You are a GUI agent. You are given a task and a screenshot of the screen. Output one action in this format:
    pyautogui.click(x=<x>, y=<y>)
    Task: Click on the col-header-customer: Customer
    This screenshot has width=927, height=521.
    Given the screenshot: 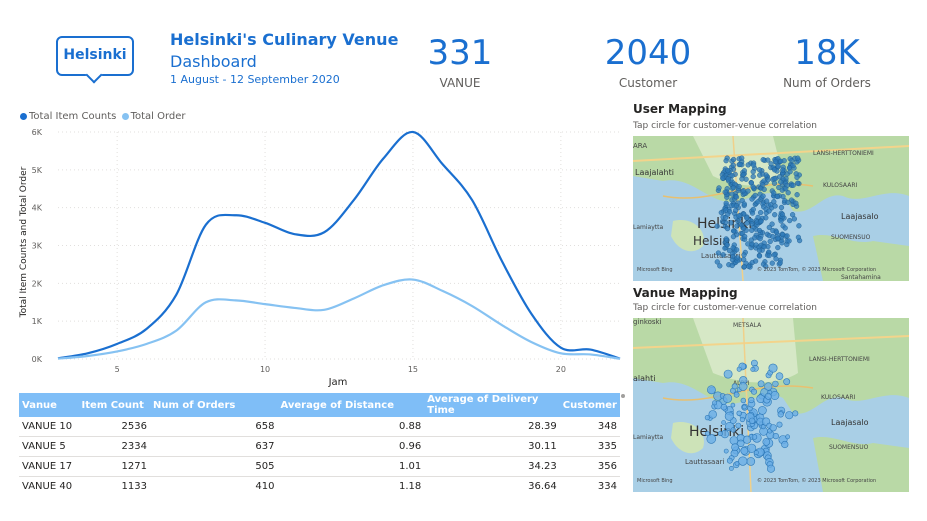 What is the action you would take?
    pyautogui.click(x=590, y=405)
    